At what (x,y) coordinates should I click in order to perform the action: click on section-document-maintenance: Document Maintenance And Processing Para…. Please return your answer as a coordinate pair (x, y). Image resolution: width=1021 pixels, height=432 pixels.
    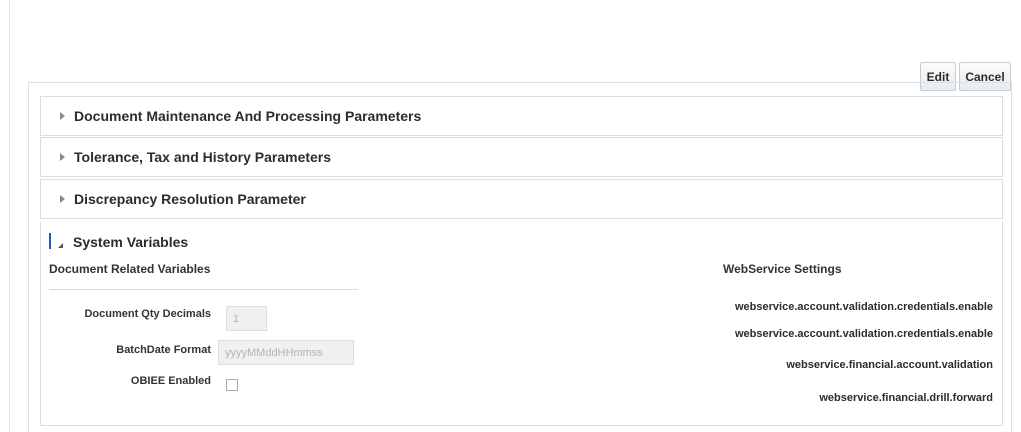
    Looking at the image, I should click on (521, 116).